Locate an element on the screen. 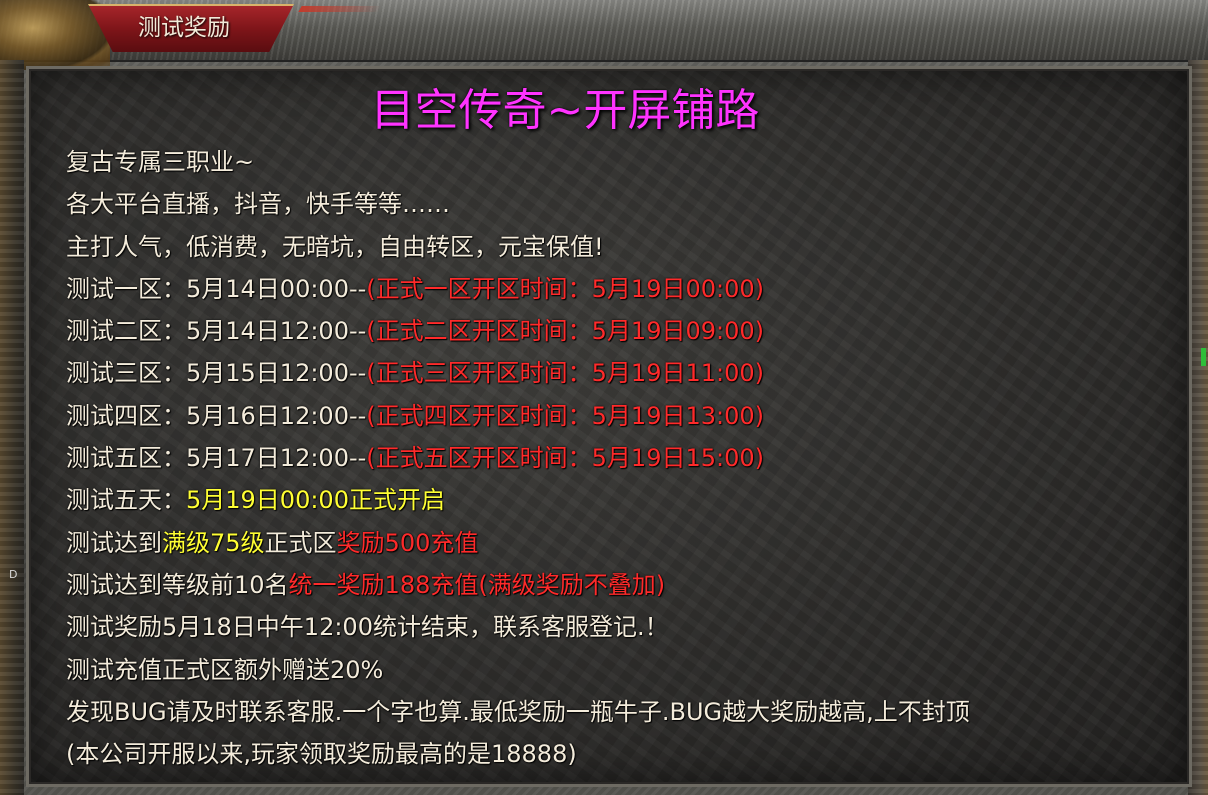 The width and height of the screenshot is (1208, 795). announcement-line: 测试四区：5月16日12:00--(正式四区开区时间：5月19日13:00) is located at coordinates (518, 416).